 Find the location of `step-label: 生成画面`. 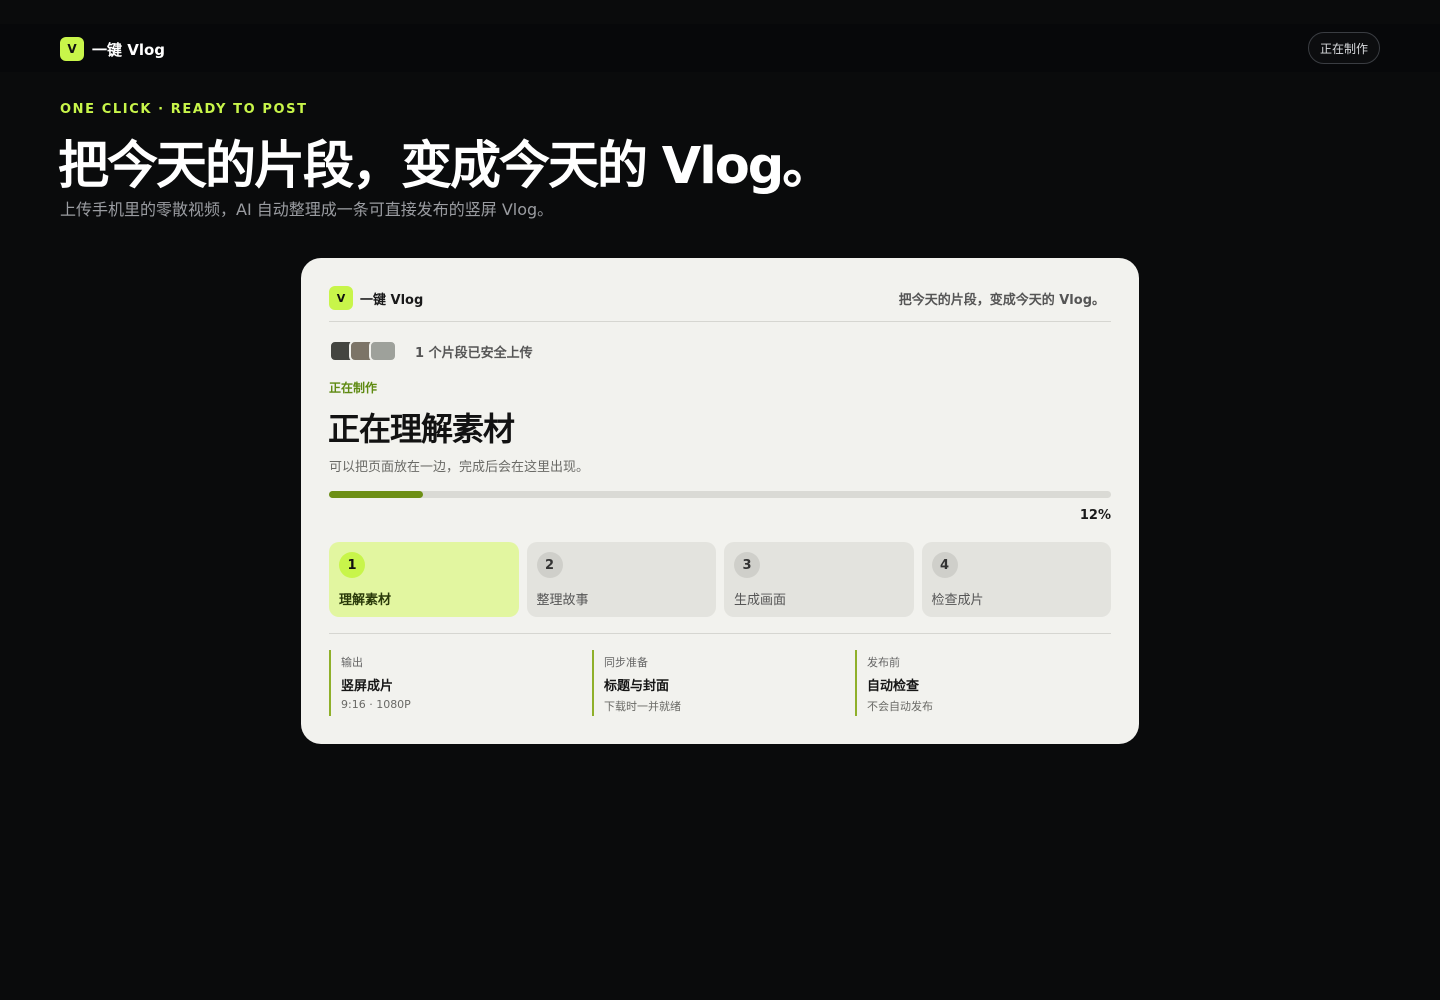

step-label: 生成画面 is located at coordinates (760, 600).